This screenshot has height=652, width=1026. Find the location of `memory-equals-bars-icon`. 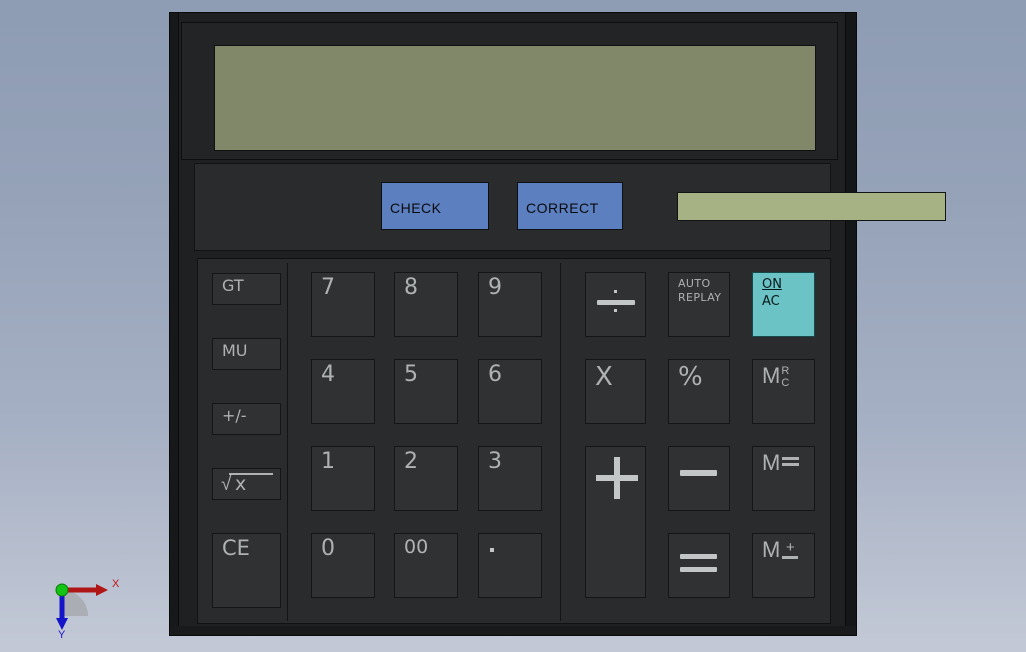

memory-equals-bars-icon is located at coordinates (791, 461).